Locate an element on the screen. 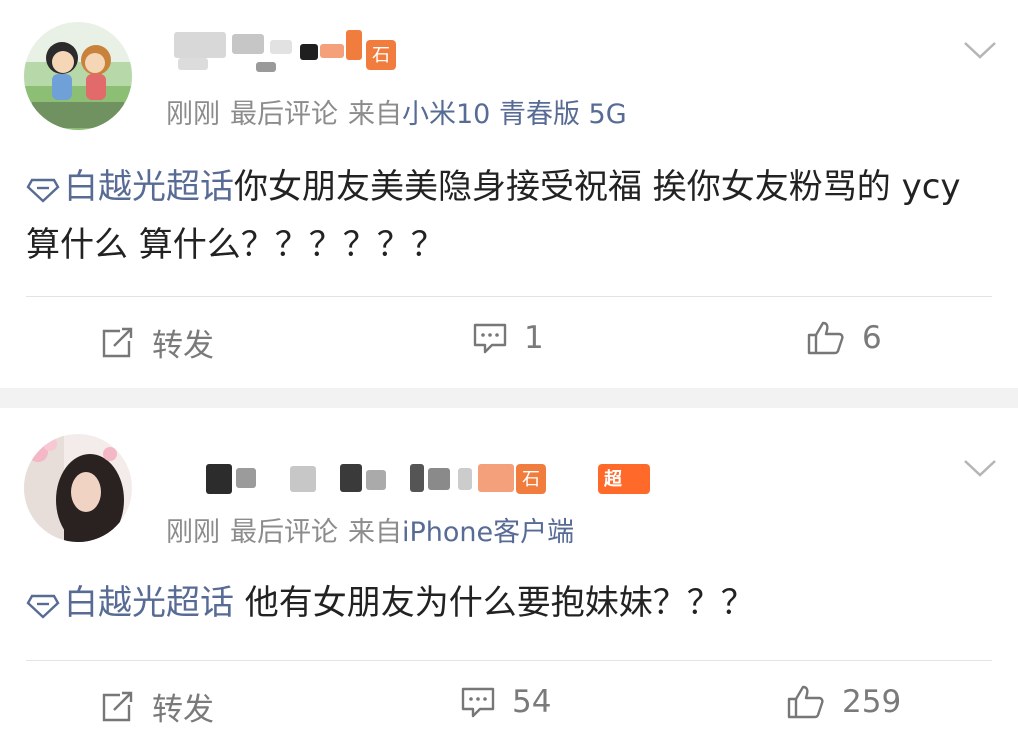 Image resolution: width=1018 pixels, height=744 pixels. post-separator is located at coordinates (509, 398).